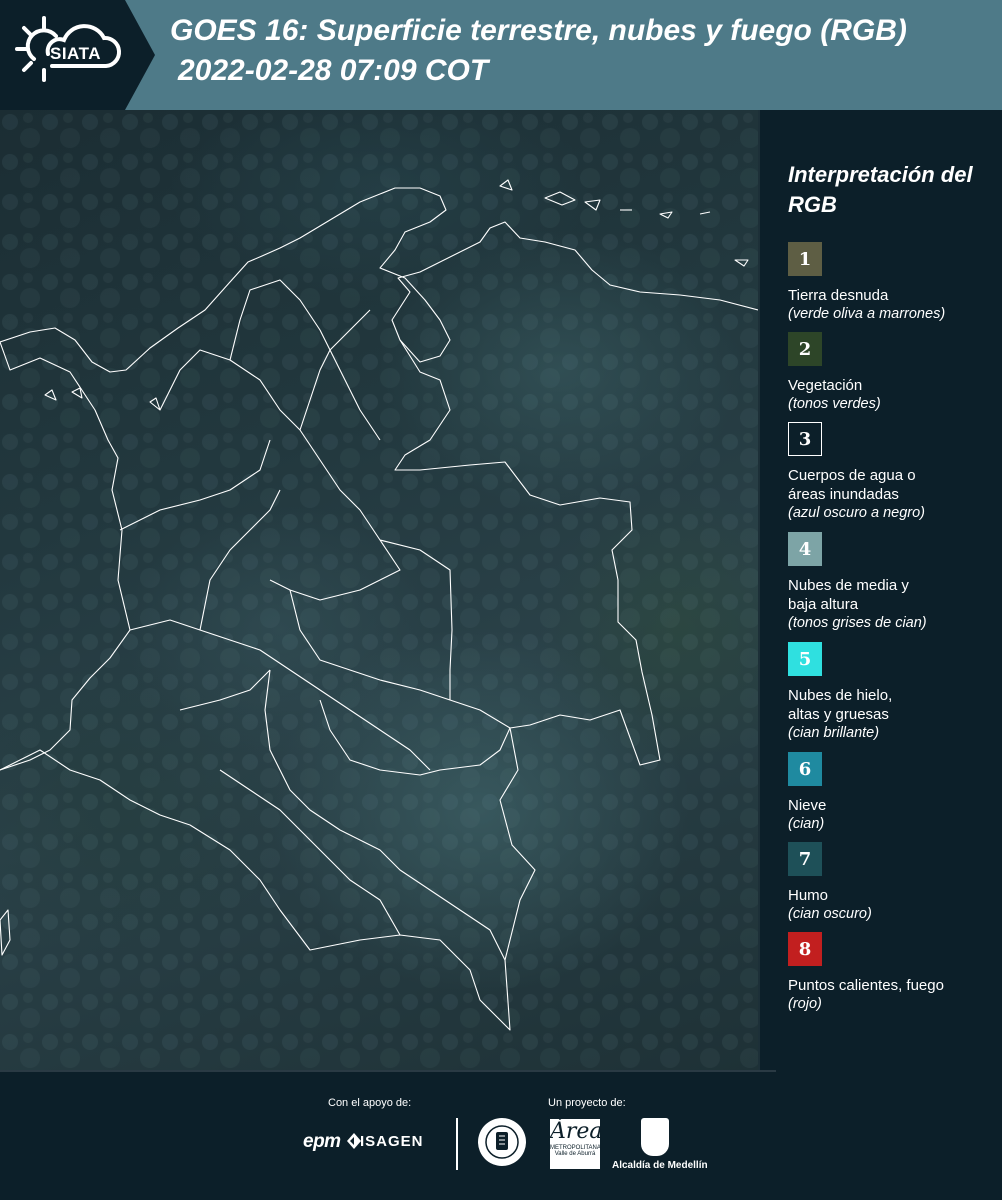  I want to click on page-timestamp: 2022-02-28 07:09 COT, so click(333, 70).